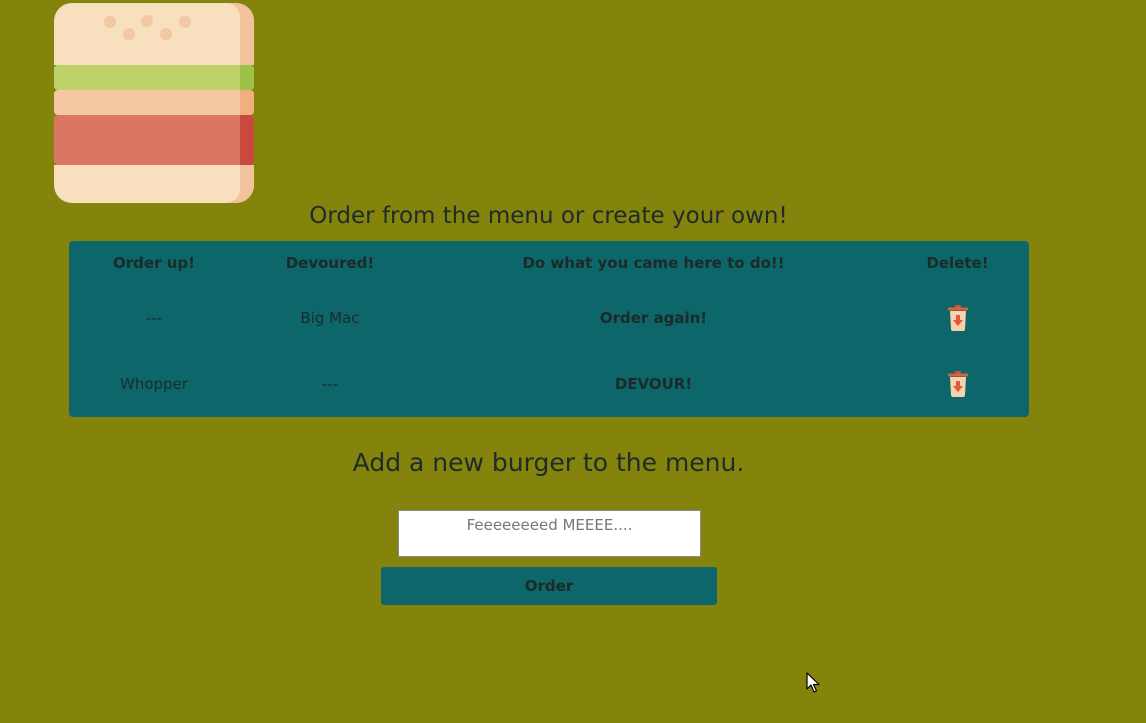  I want to click on devoured-cell: Big Mac, so click(330, 318).